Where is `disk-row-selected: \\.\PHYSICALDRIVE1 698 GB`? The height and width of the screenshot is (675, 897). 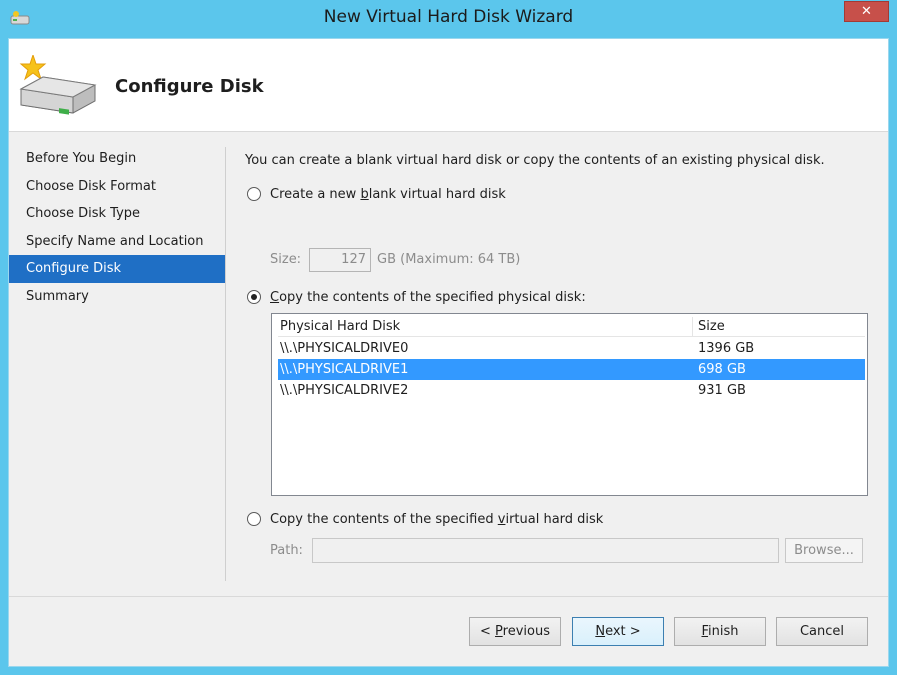
disk-row-selected: \\.\PHYSICALDRIVE1 698 GB is located at coordinates (571, 369).